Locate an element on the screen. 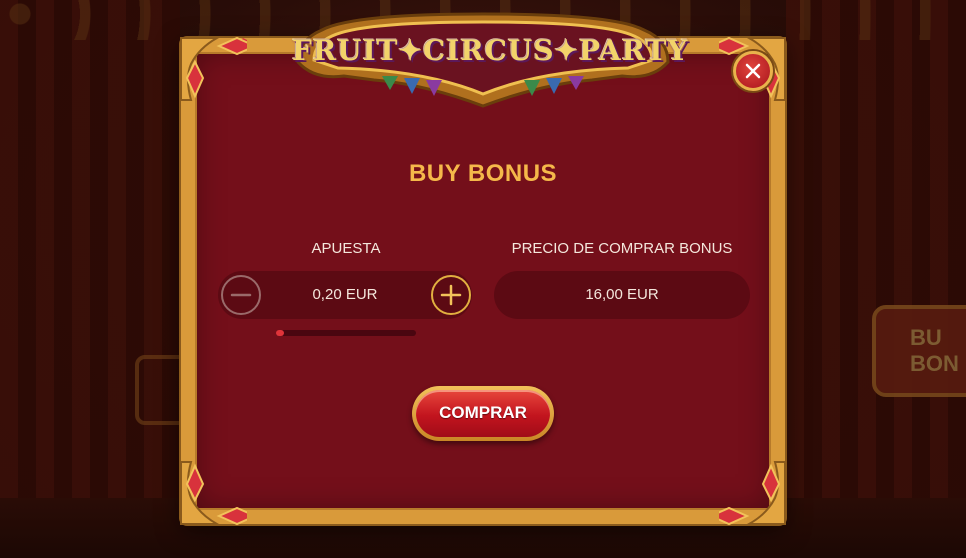  buy-button-label: COMPRAR is located at coordinates (483, 413).